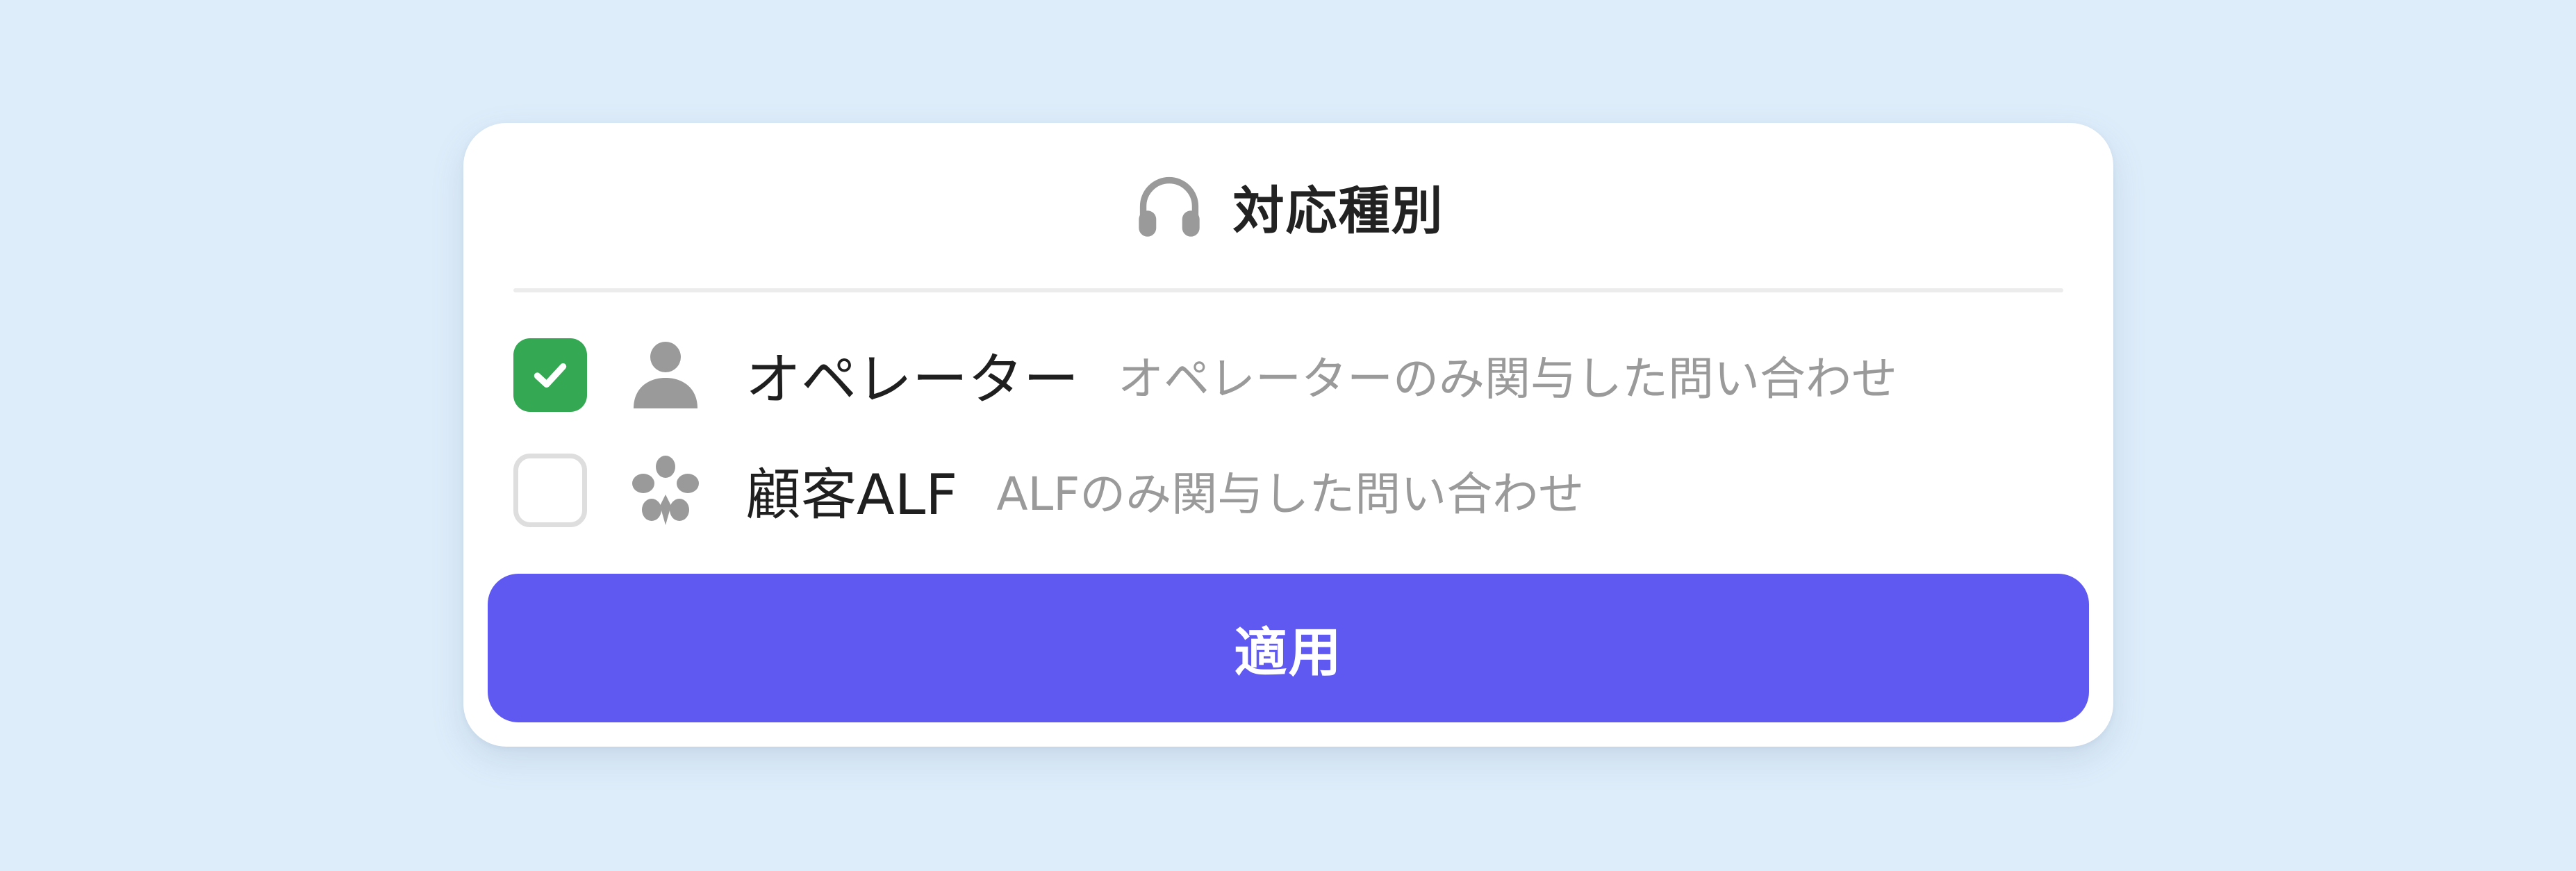  Describe the element at coordinates (1291, 494) in the screenshot. I see `option-description: ALFのみ関与した問い合わせ` at that location.